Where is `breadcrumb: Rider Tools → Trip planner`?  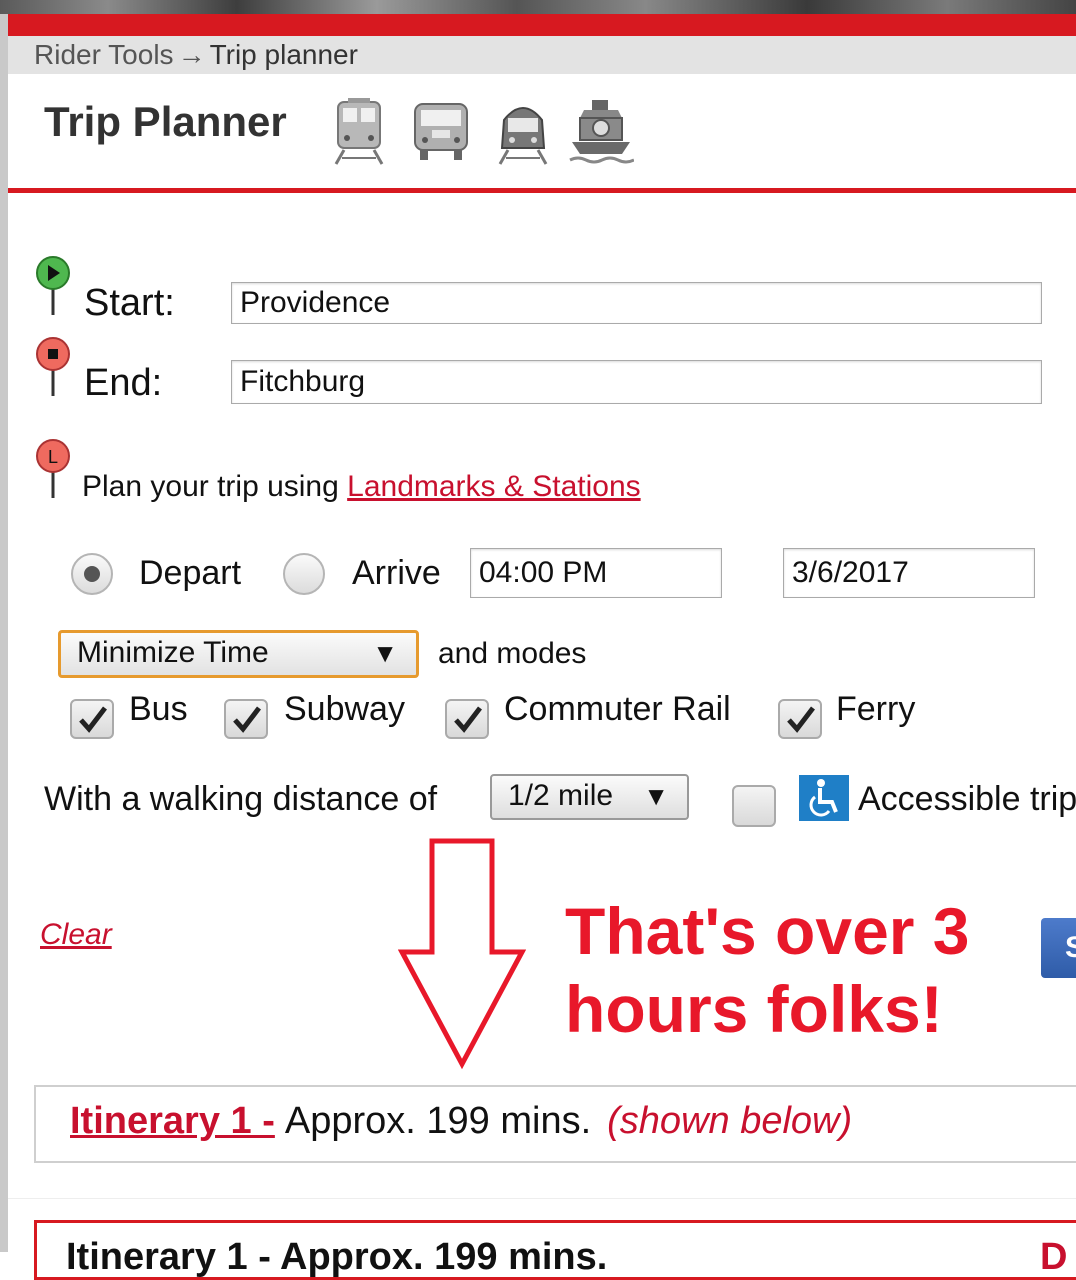 breadcrumb: Rider Tools → Trip planner is located at coordinates (196, 55).